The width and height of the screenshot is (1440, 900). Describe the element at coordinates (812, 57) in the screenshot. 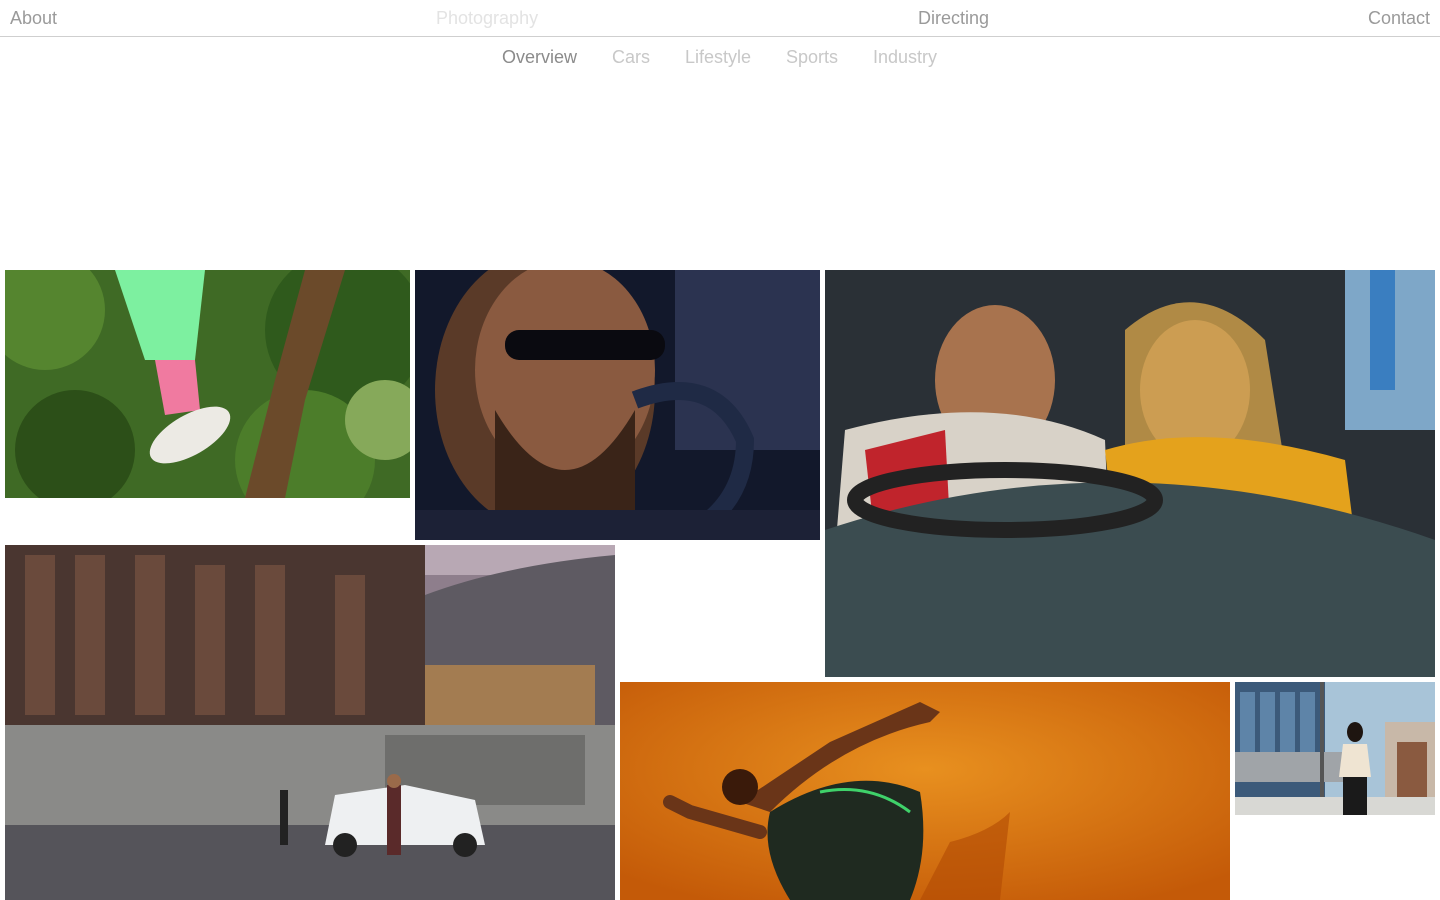

I see `filter-sports: Sports` at that location.